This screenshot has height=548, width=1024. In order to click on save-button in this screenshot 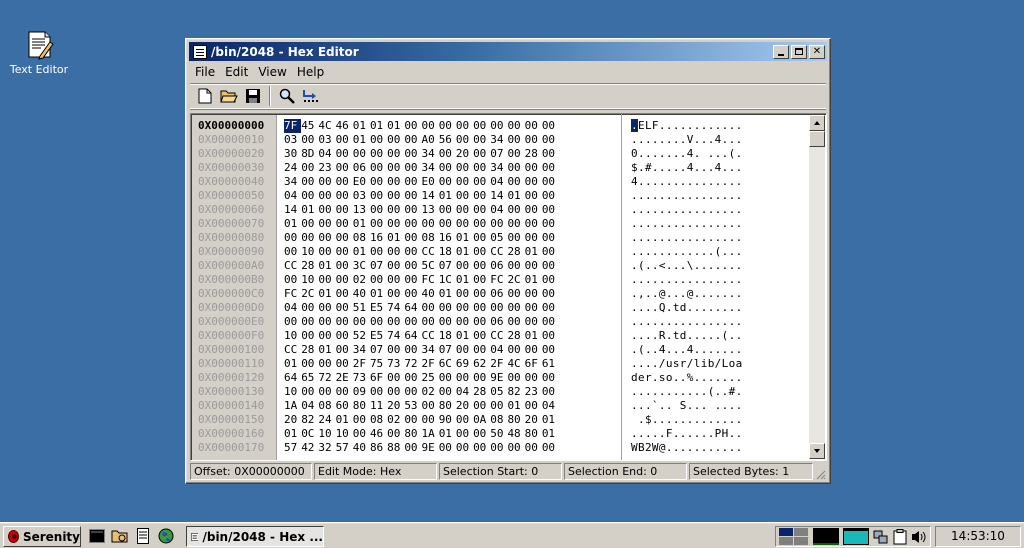, I will do `click(253, 96)`.